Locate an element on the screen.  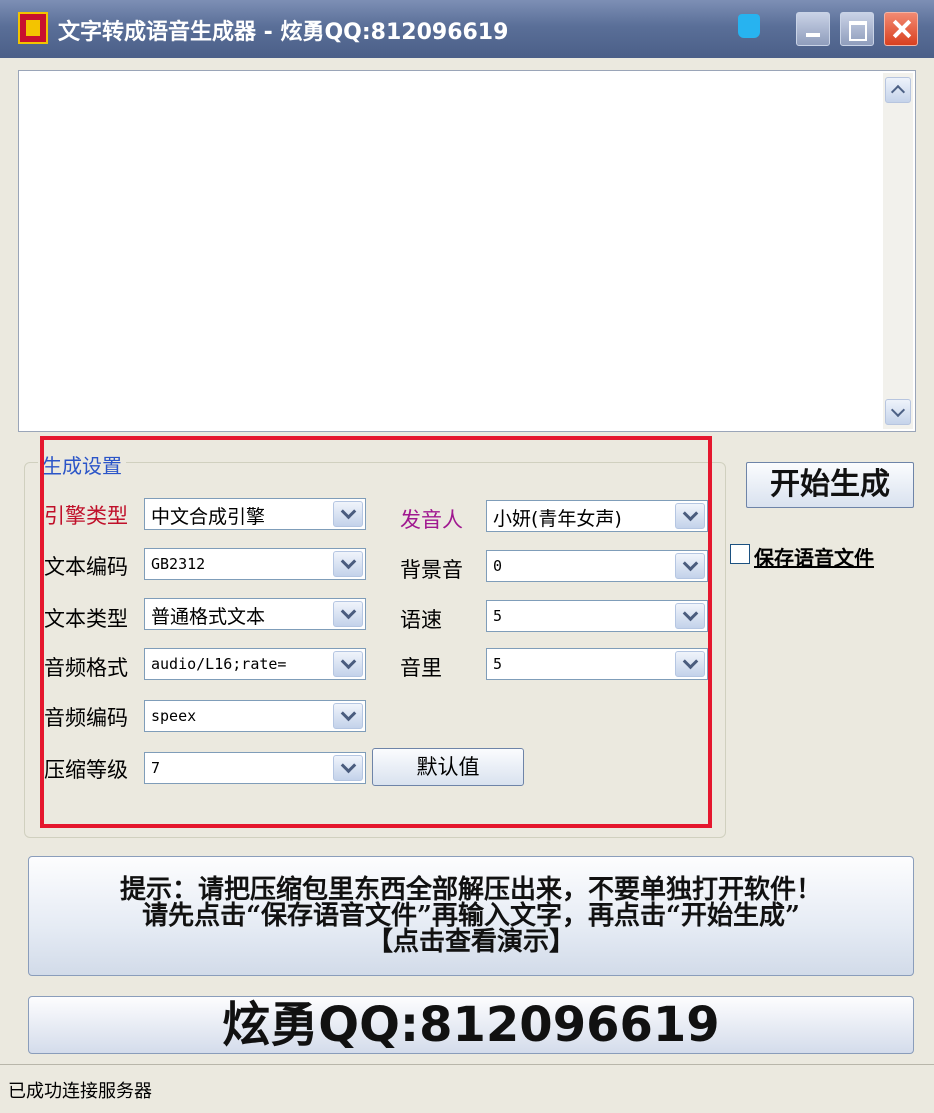
skin-shirt-icon is located at coordinates (749, 26).